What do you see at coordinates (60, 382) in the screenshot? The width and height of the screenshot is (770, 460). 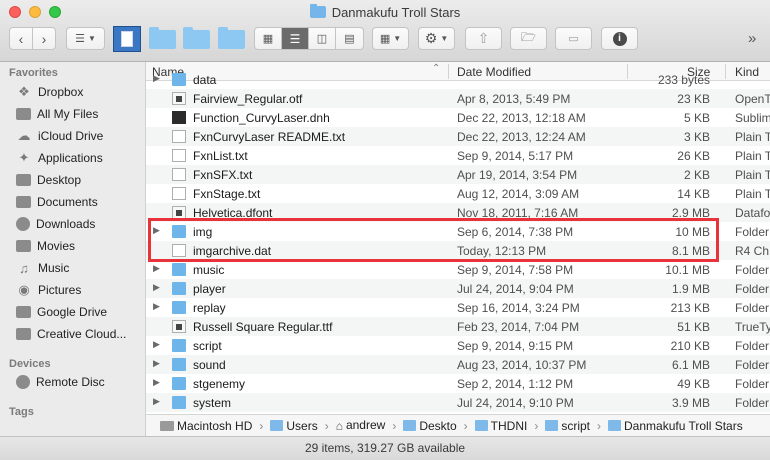 I see `sidebar-item-remote-disc: Remote Disc` at bounding box center [60, 382].